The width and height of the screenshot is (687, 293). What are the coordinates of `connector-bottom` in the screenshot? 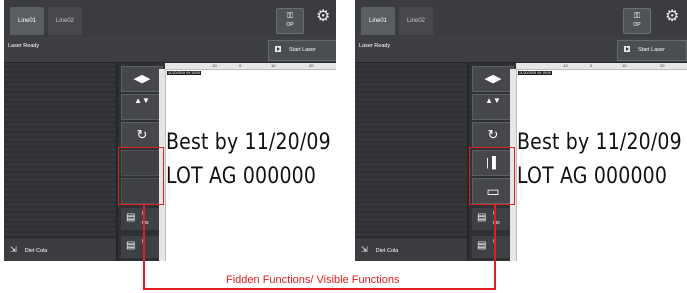 It's located at (319, 289).